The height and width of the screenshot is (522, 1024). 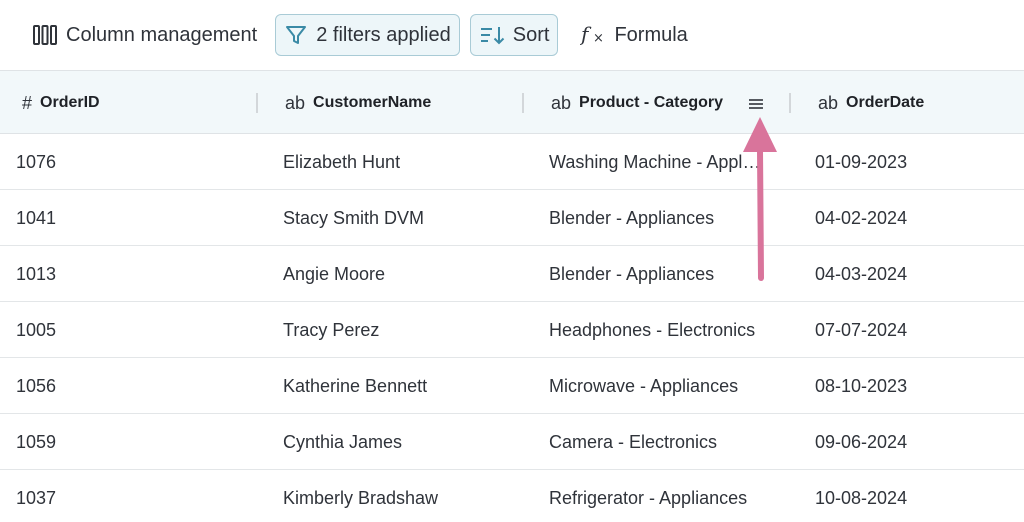 What do you see at coordinates (656, 442) in the screenshot?
I see `cell-product-category: Camera - Electronics` at bounding box center [656, 442].